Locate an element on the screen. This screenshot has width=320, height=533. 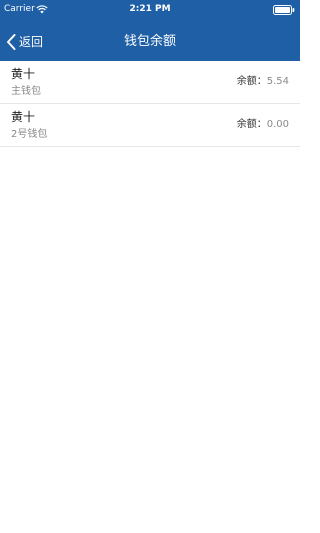
wallet-type-label: 2号钱包 is located at coordinates (29, 134).